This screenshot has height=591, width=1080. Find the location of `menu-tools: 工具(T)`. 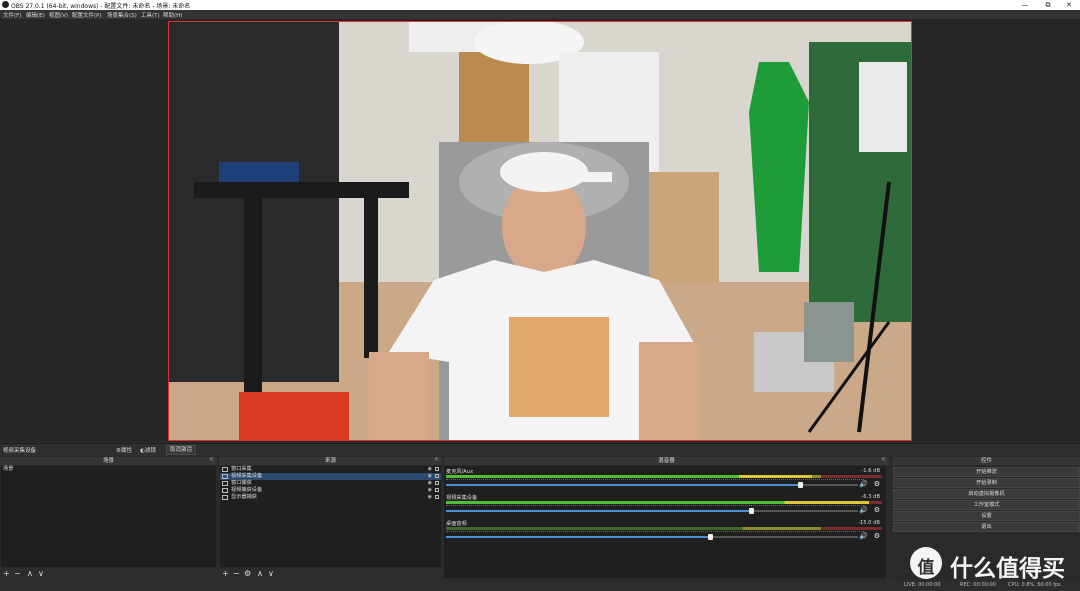

menu-tools: 工具(T) is located at coordinates (150, 15).